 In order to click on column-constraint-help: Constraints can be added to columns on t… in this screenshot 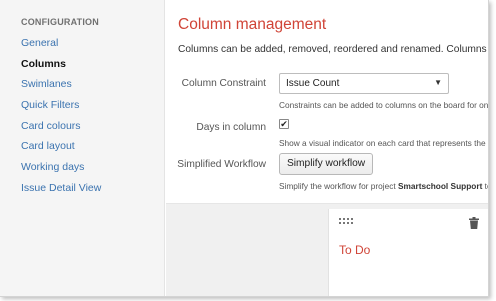, I will do `click(384, 105)`.